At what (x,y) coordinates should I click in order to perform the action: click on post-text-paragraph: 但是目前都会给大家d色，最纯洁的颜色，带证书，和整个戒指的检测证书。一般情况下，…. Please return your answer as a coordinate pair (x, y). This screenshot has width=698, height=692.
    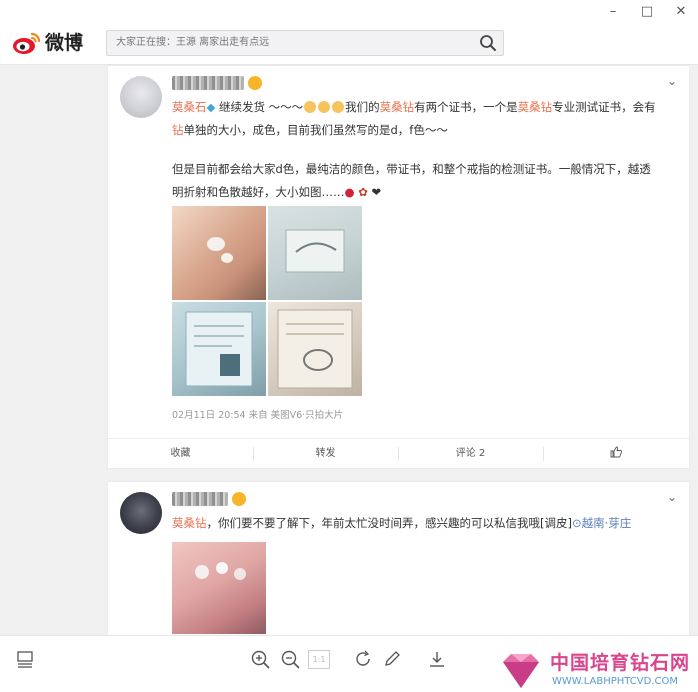
    Looking at the image, I should click on (417, 181).